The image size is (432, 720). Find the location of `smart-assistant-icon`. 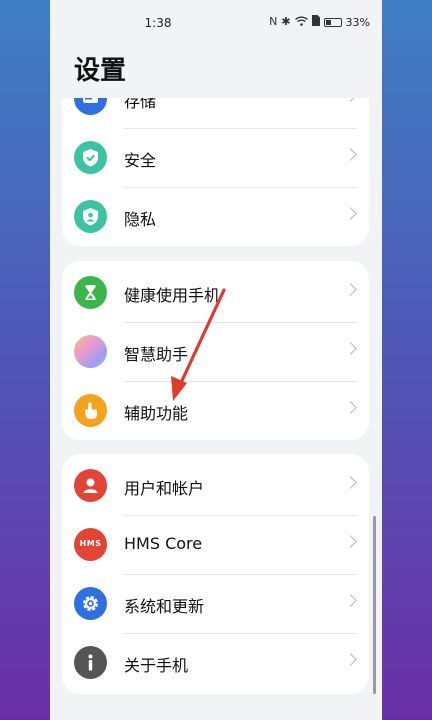

smart-assistant-icon is located at coordinates (90, 351).